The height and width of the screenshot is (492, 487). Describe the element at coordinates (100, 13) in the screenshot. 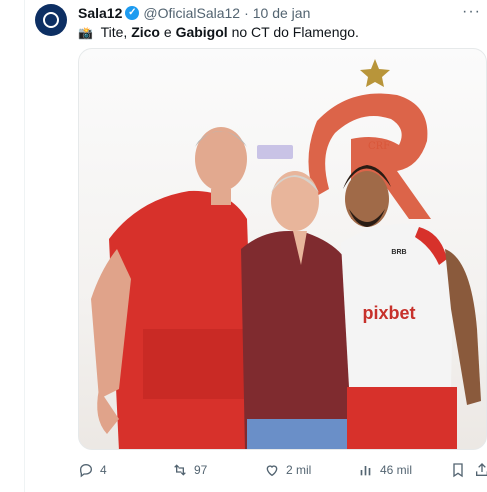

I see `author-name: Sala12` at that location.